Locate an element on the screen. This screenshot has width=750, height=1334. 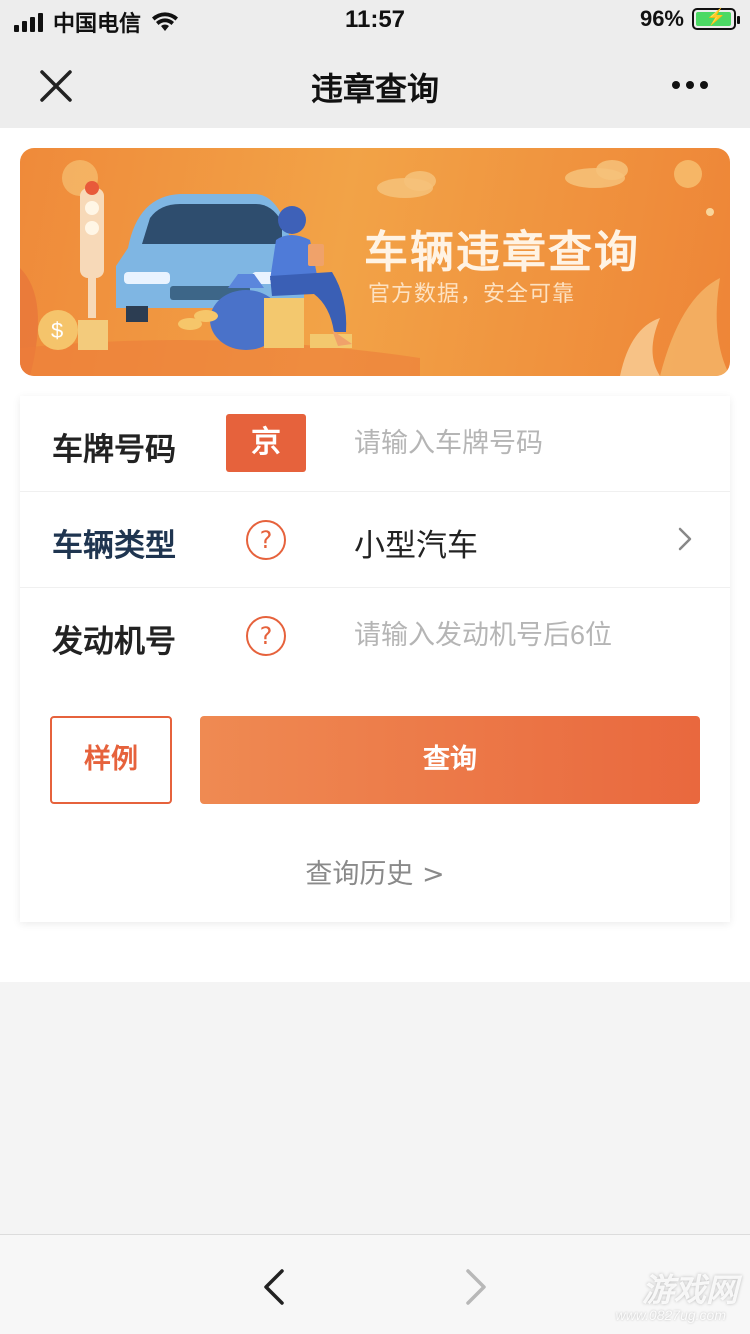
page-title: 违章查询 is located at coordinates (374, 89).